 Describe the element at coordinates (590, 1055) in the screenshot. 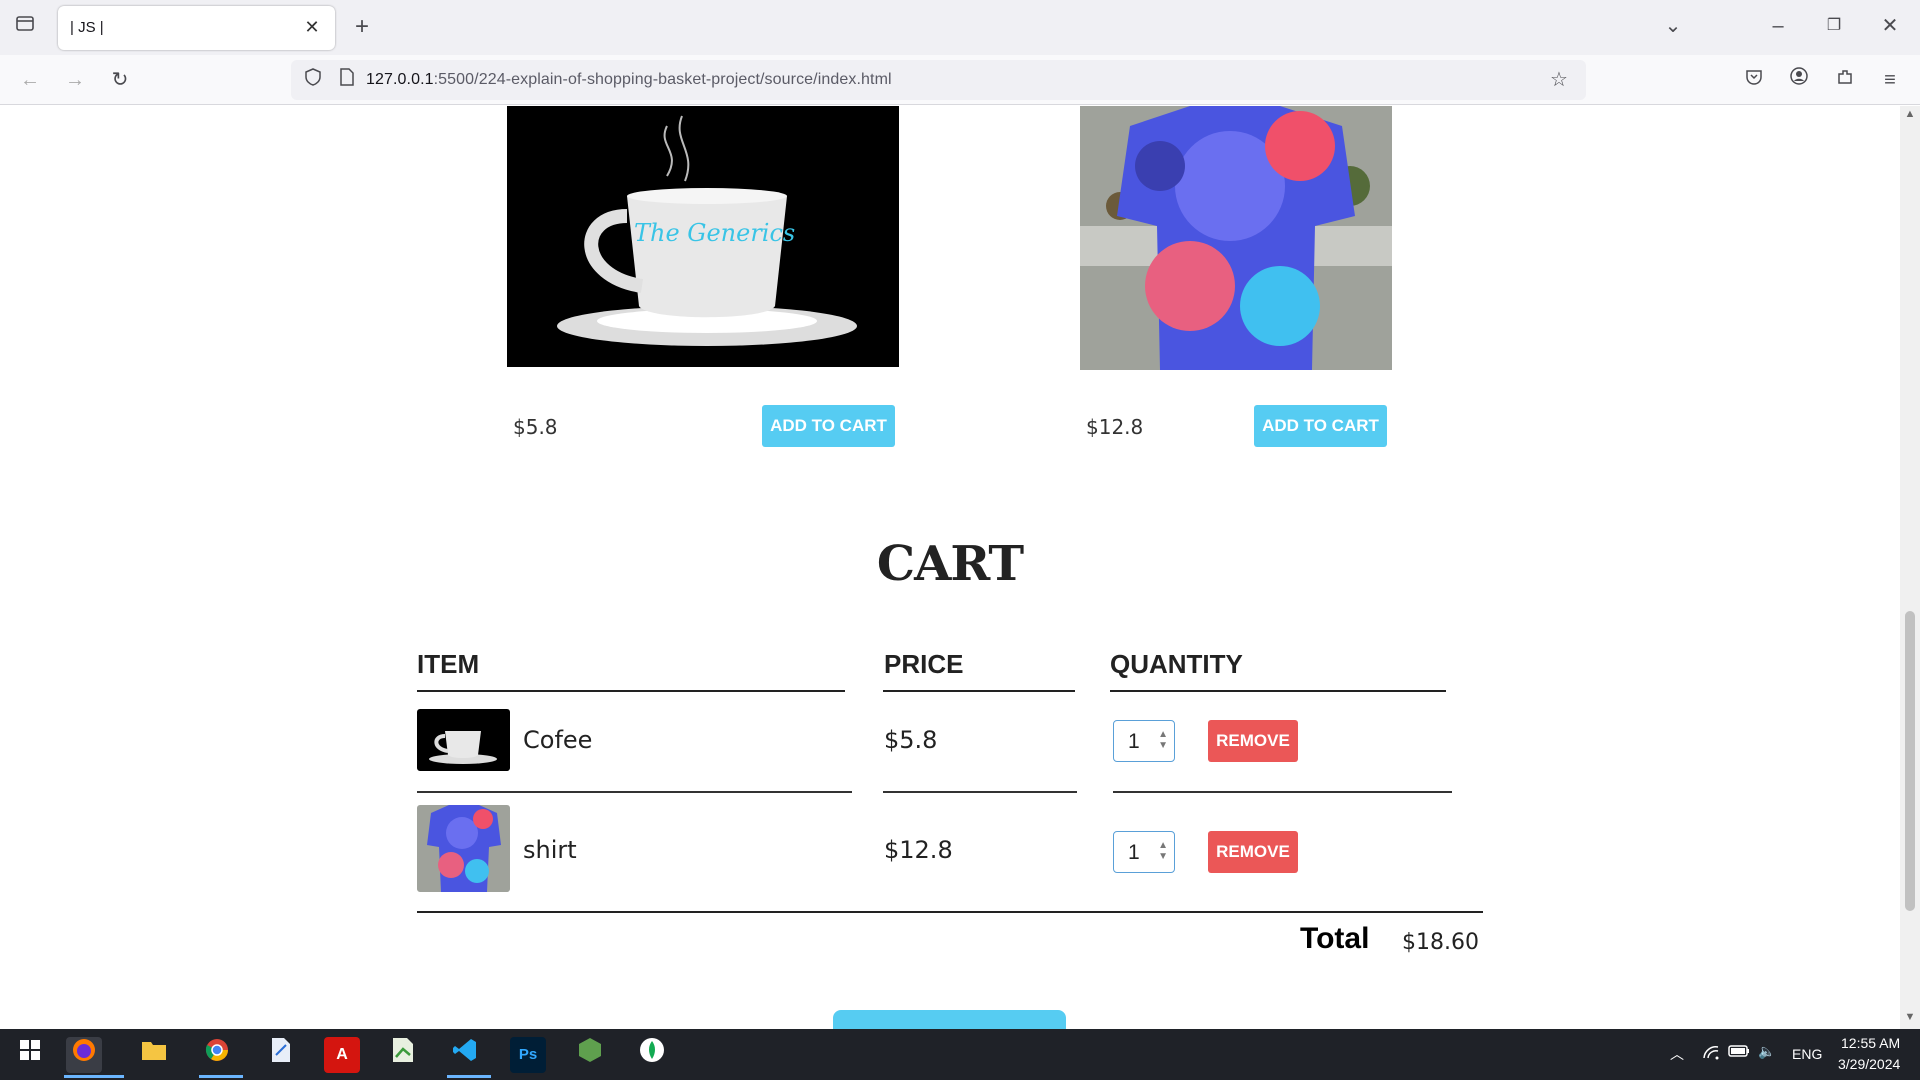

I see `nodejs-icon` at that location.